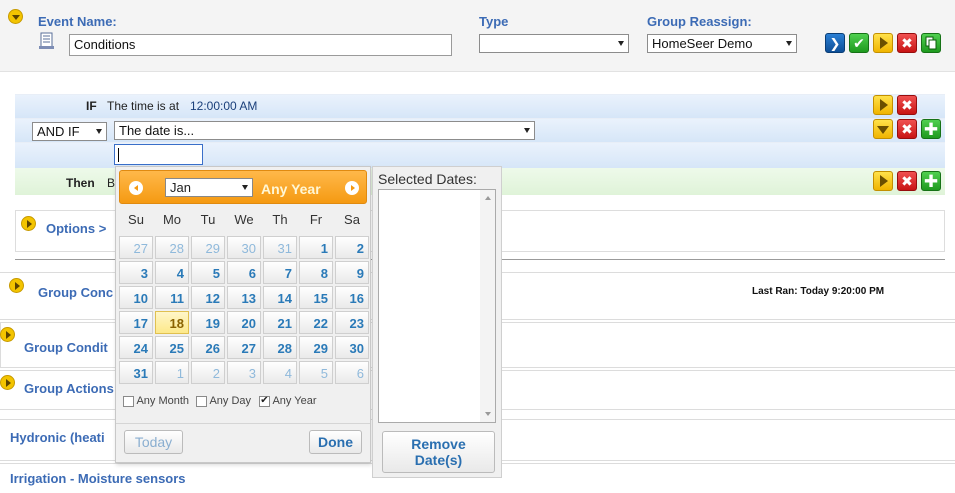  I want to click on group-row-2-label: Group Condit, so click(66, 347).